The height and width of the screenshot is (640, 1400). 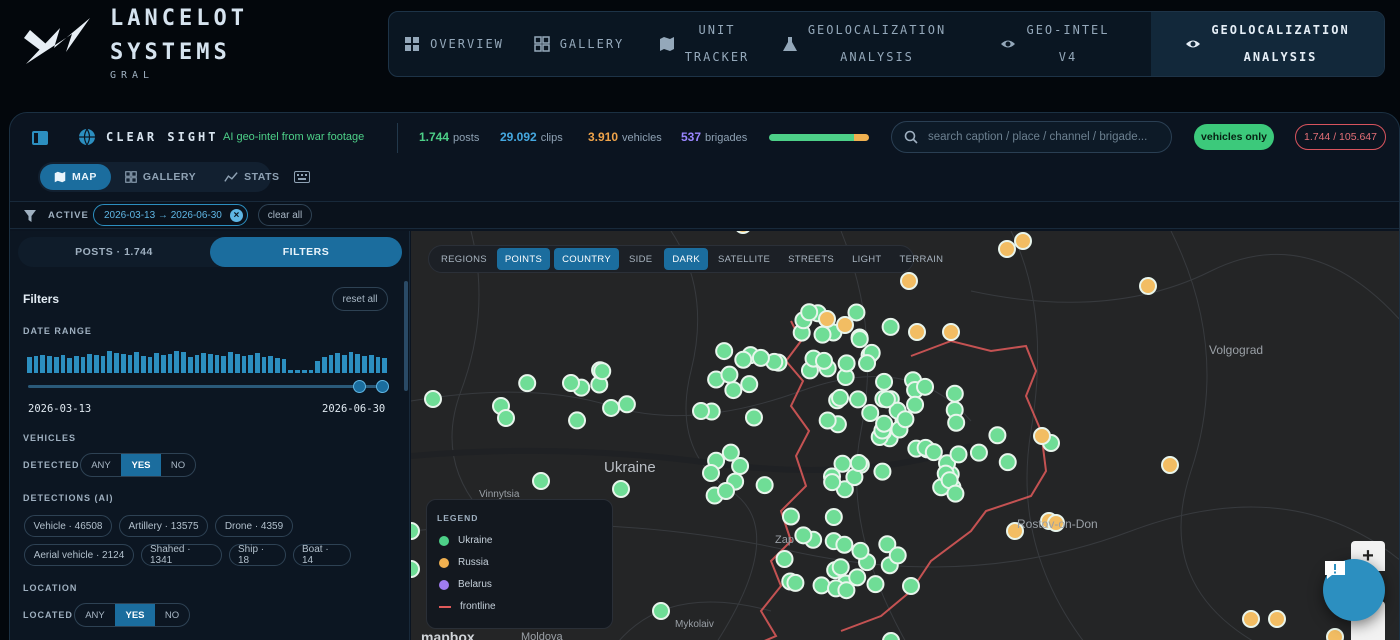 I want to click on keyboard-icon, so click(x=302, y=177).